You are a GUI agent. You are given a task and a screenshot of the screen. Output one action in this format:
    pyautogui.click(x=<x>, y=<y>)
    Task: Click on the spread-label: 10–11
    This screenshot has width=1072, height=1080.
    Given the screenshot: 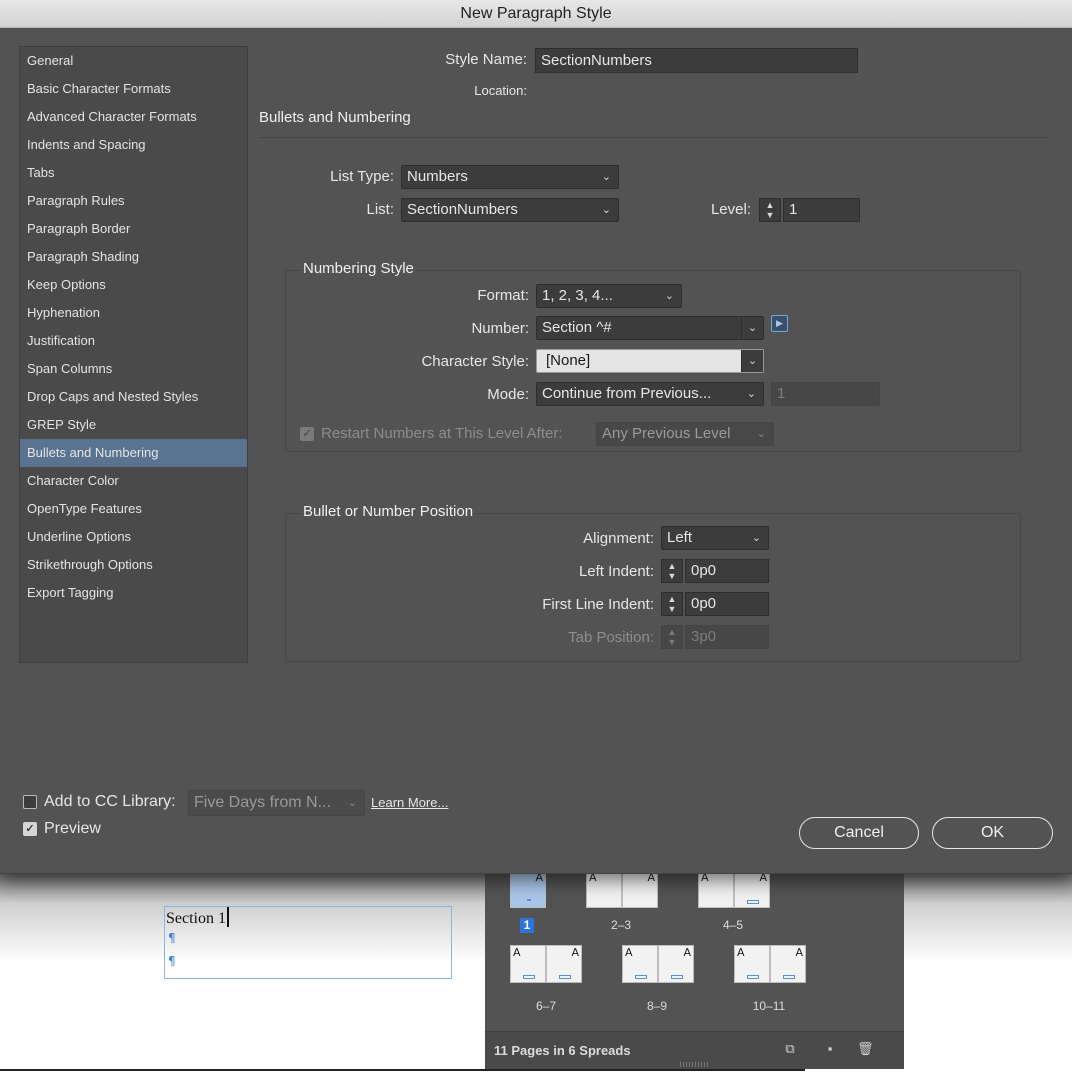 What is the action you would take?
    pyautogui.click(x=769, y=1006)
    